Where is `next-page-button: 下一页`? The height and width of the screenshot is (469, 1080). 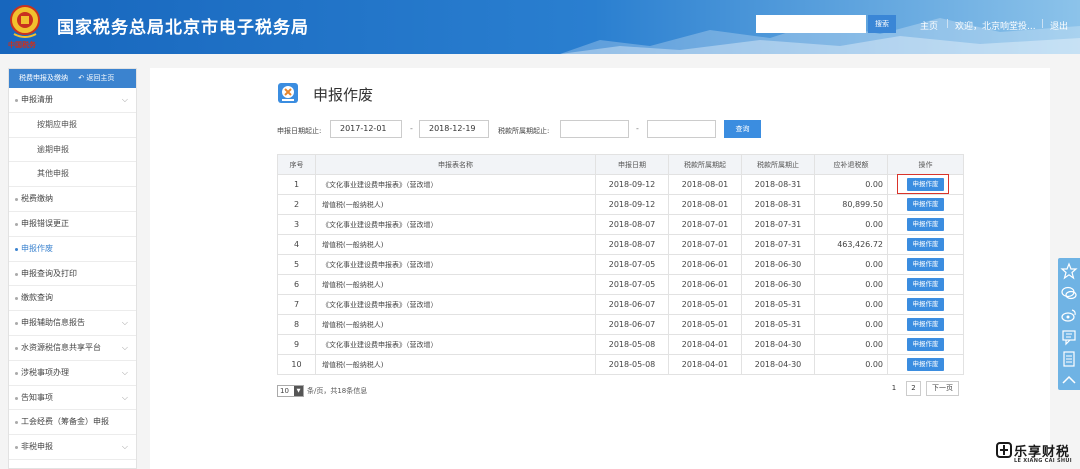
next-page-button: 下一页 is located at coordinates (942, 388).